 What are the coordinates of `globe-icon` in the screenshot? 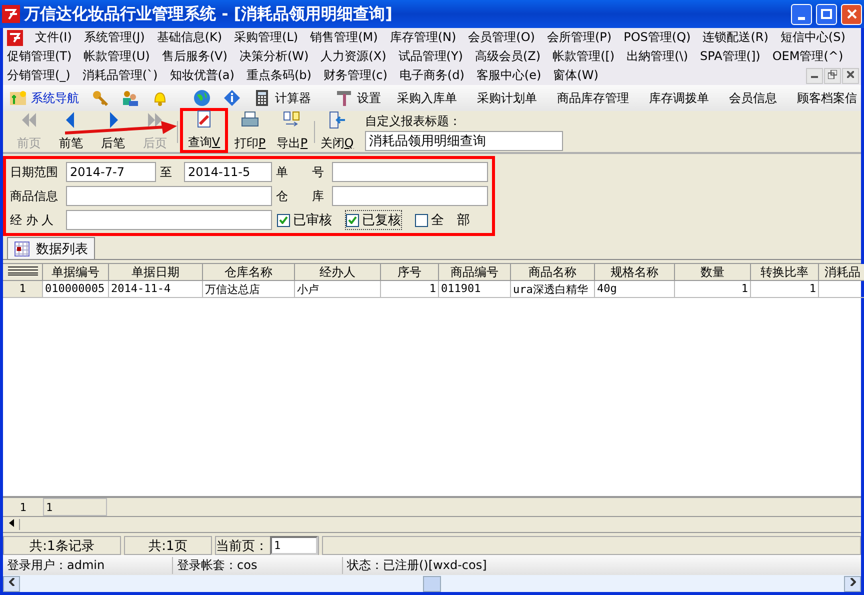 It's located at (202, 98).